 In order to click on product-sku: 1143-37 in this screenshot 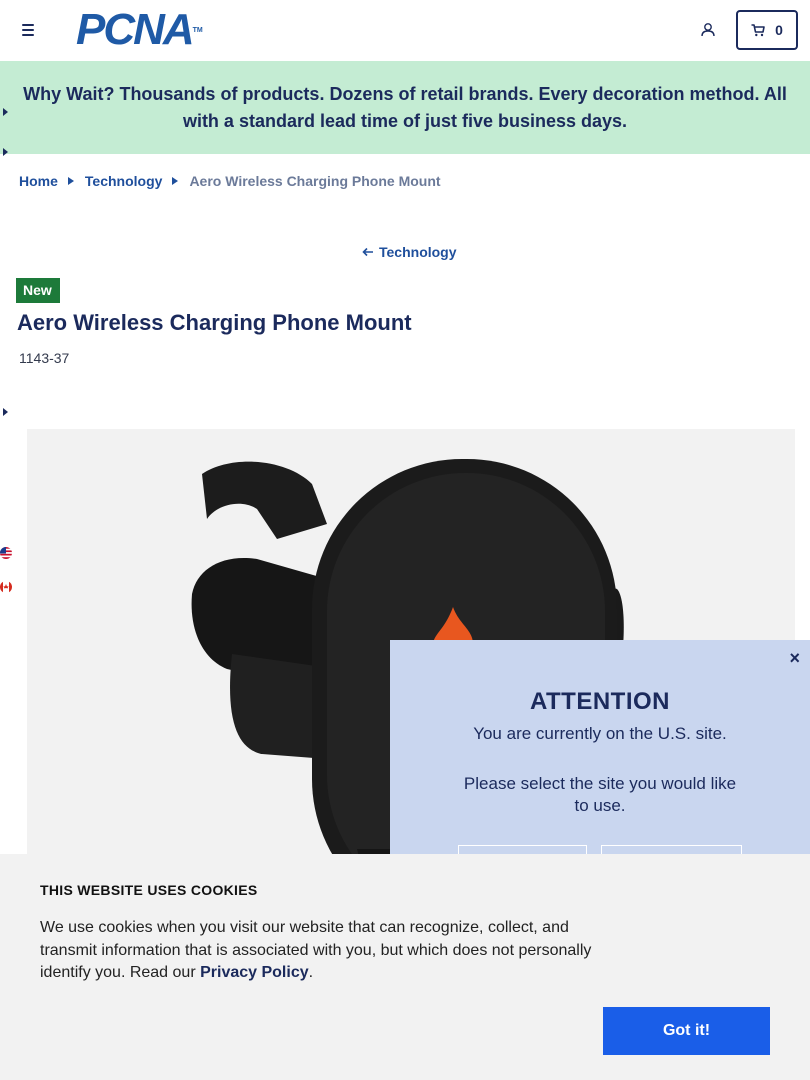, I will do `click(44, 358)`.